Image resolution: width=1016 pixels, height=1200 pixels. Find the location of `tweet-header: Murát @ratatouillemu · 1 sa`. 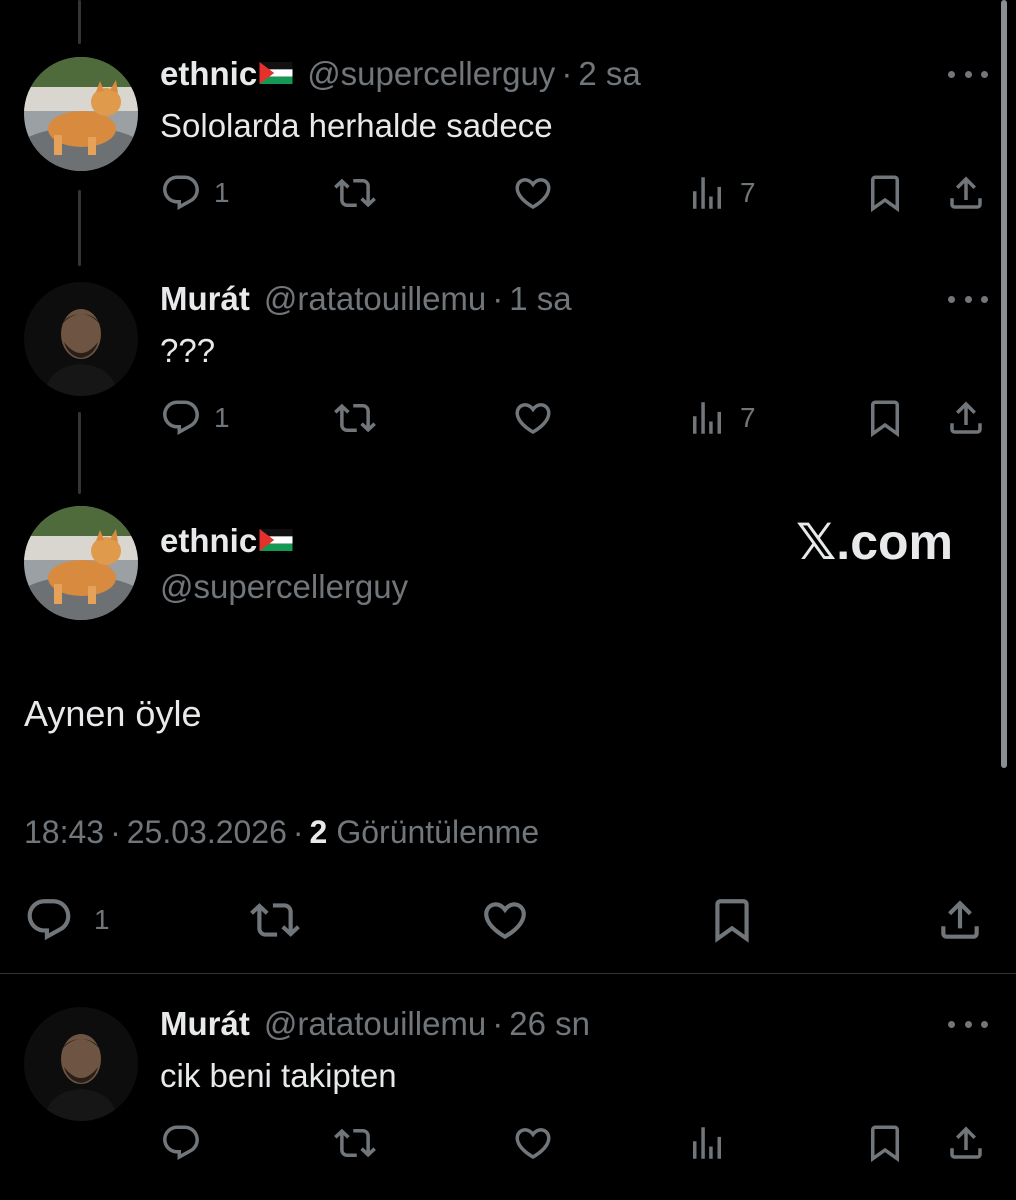

tweet-header: Murát @ratatouillemu · 1 sa is located at coordinates (366, 299).